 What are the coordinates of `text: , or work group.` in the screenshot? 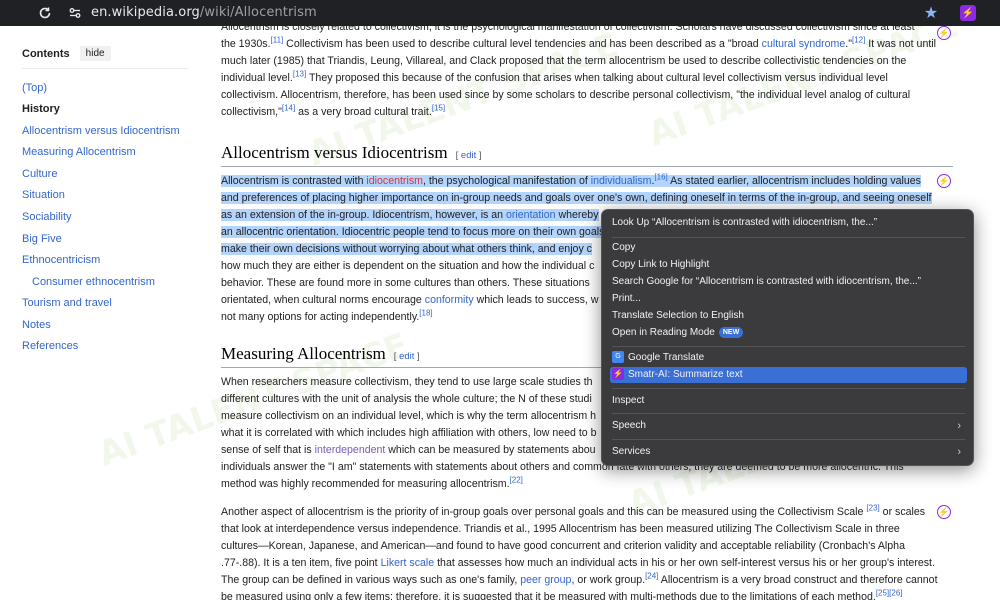 It's located at (608, 580).